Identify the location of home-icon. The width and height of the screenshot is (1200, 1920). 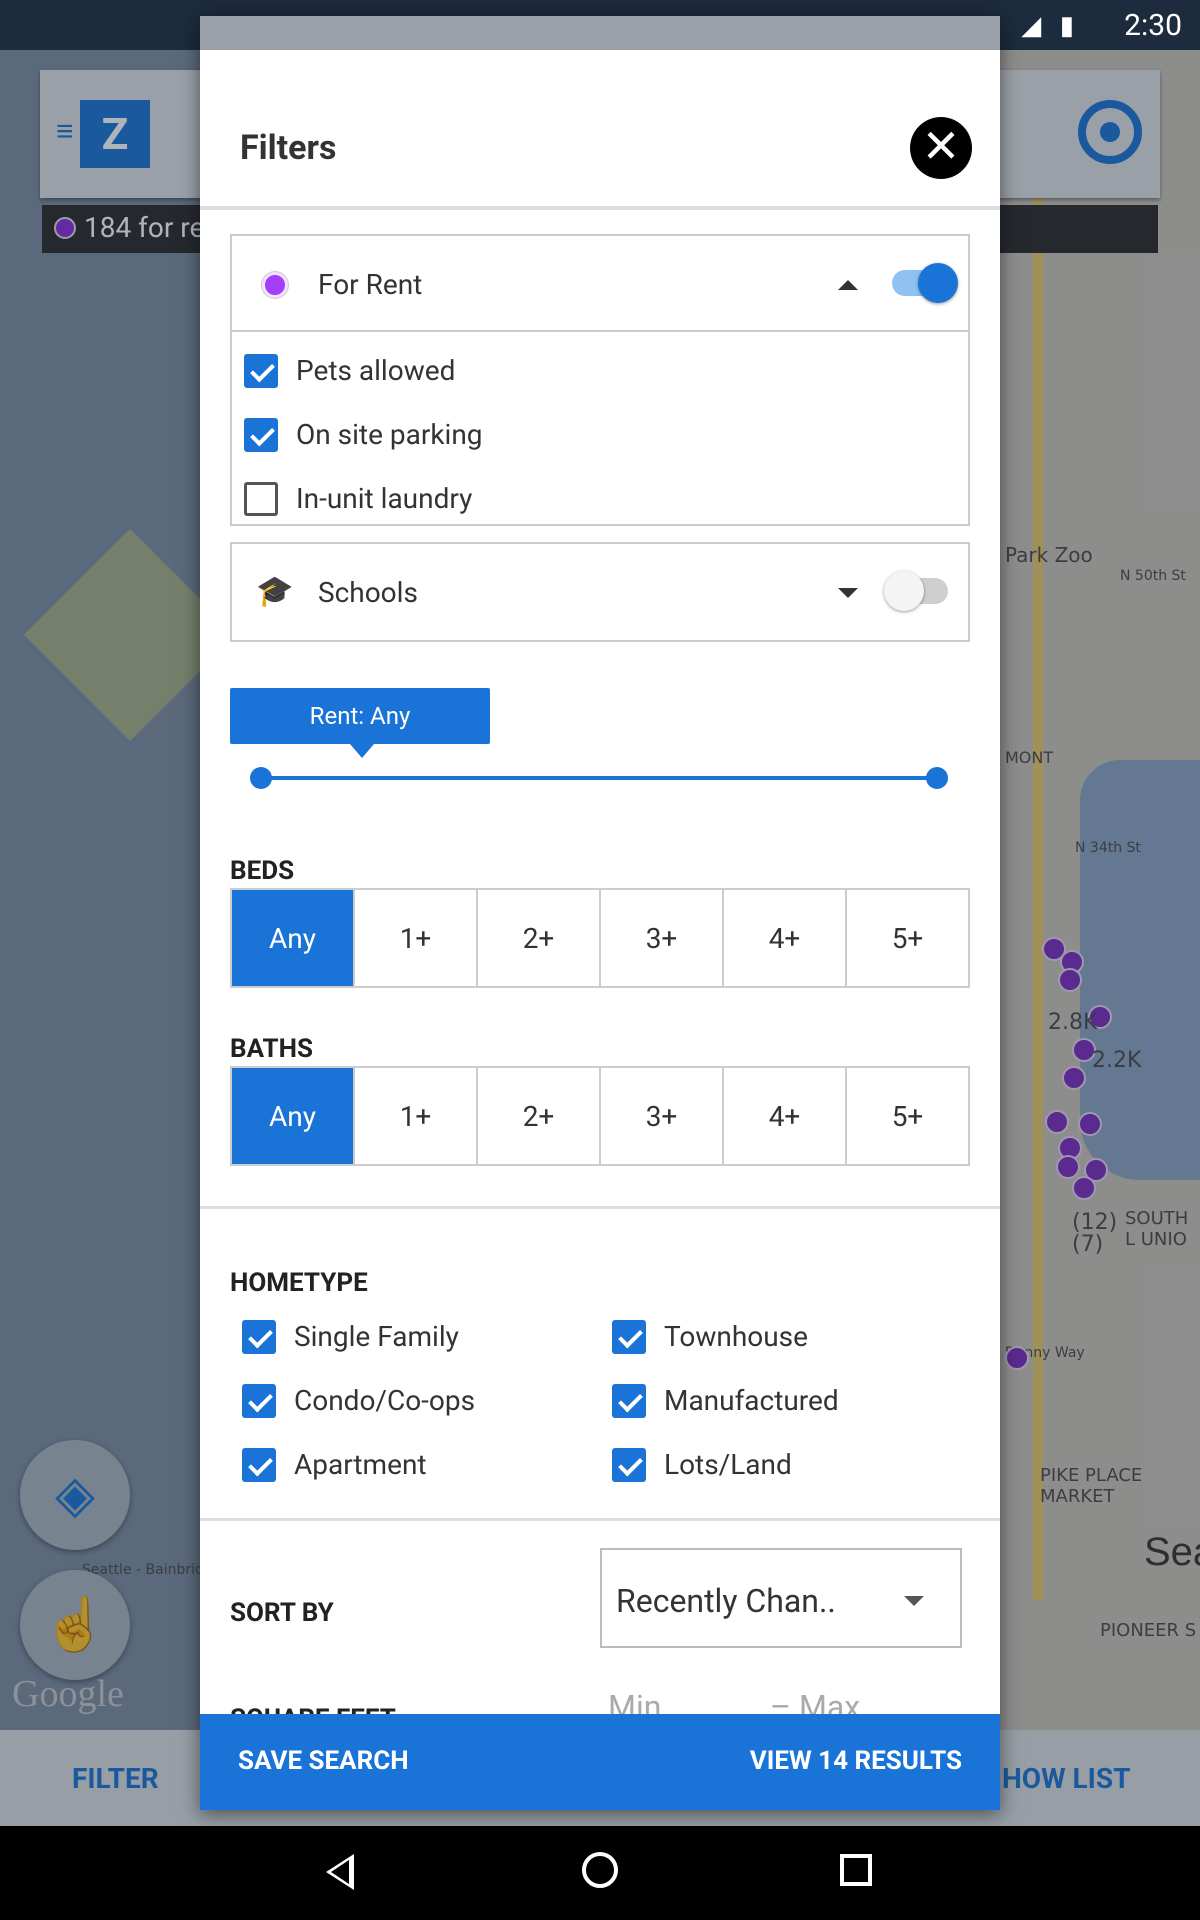
(600, 1870).